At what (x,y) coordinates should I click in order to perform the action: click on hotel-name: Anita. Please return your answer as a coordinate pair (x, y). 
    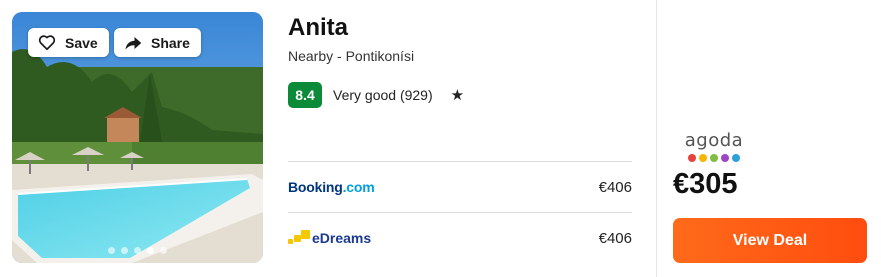
    Looking at the image, I should click on (318, 28).